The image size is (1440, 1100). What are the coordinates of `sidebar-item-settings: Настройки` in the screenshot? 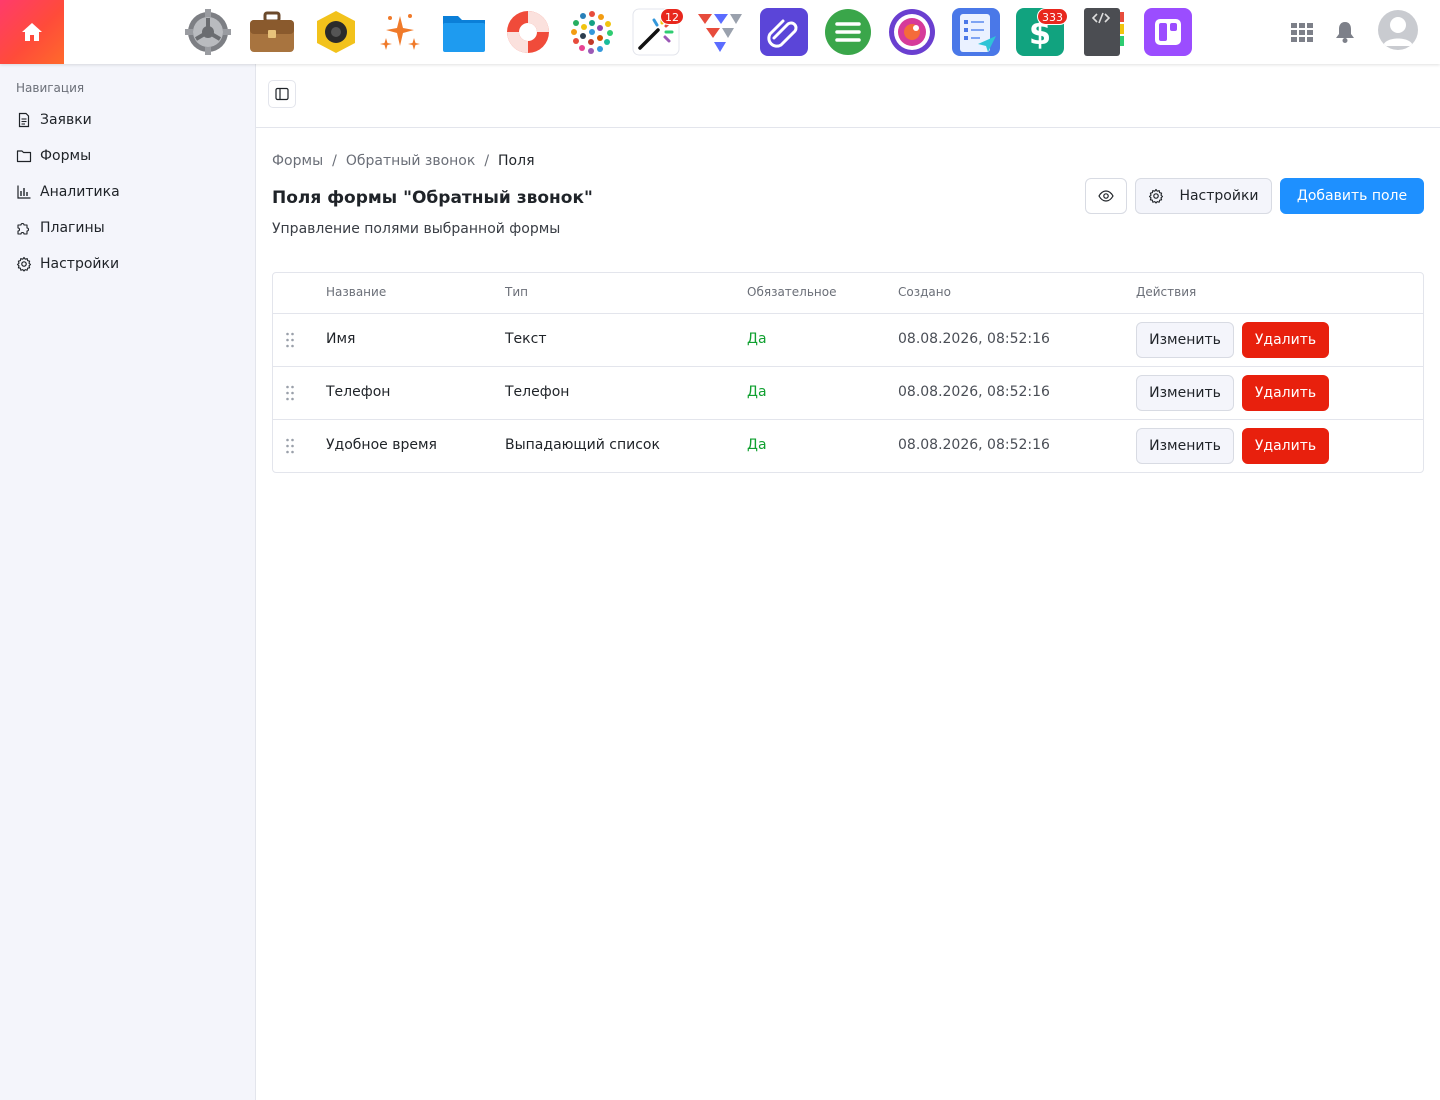 It's located at (128, 264).